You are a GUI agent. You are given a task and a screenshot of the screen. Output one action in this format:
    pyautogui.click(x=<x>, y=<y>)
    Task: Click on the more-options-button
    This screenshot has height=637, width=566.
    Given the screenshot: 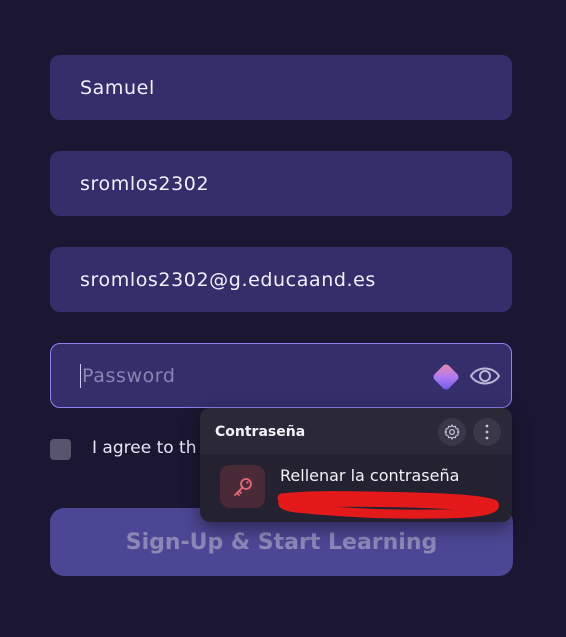 What is the action you would take?
    pyautogui.click(x=487, y=432)
    